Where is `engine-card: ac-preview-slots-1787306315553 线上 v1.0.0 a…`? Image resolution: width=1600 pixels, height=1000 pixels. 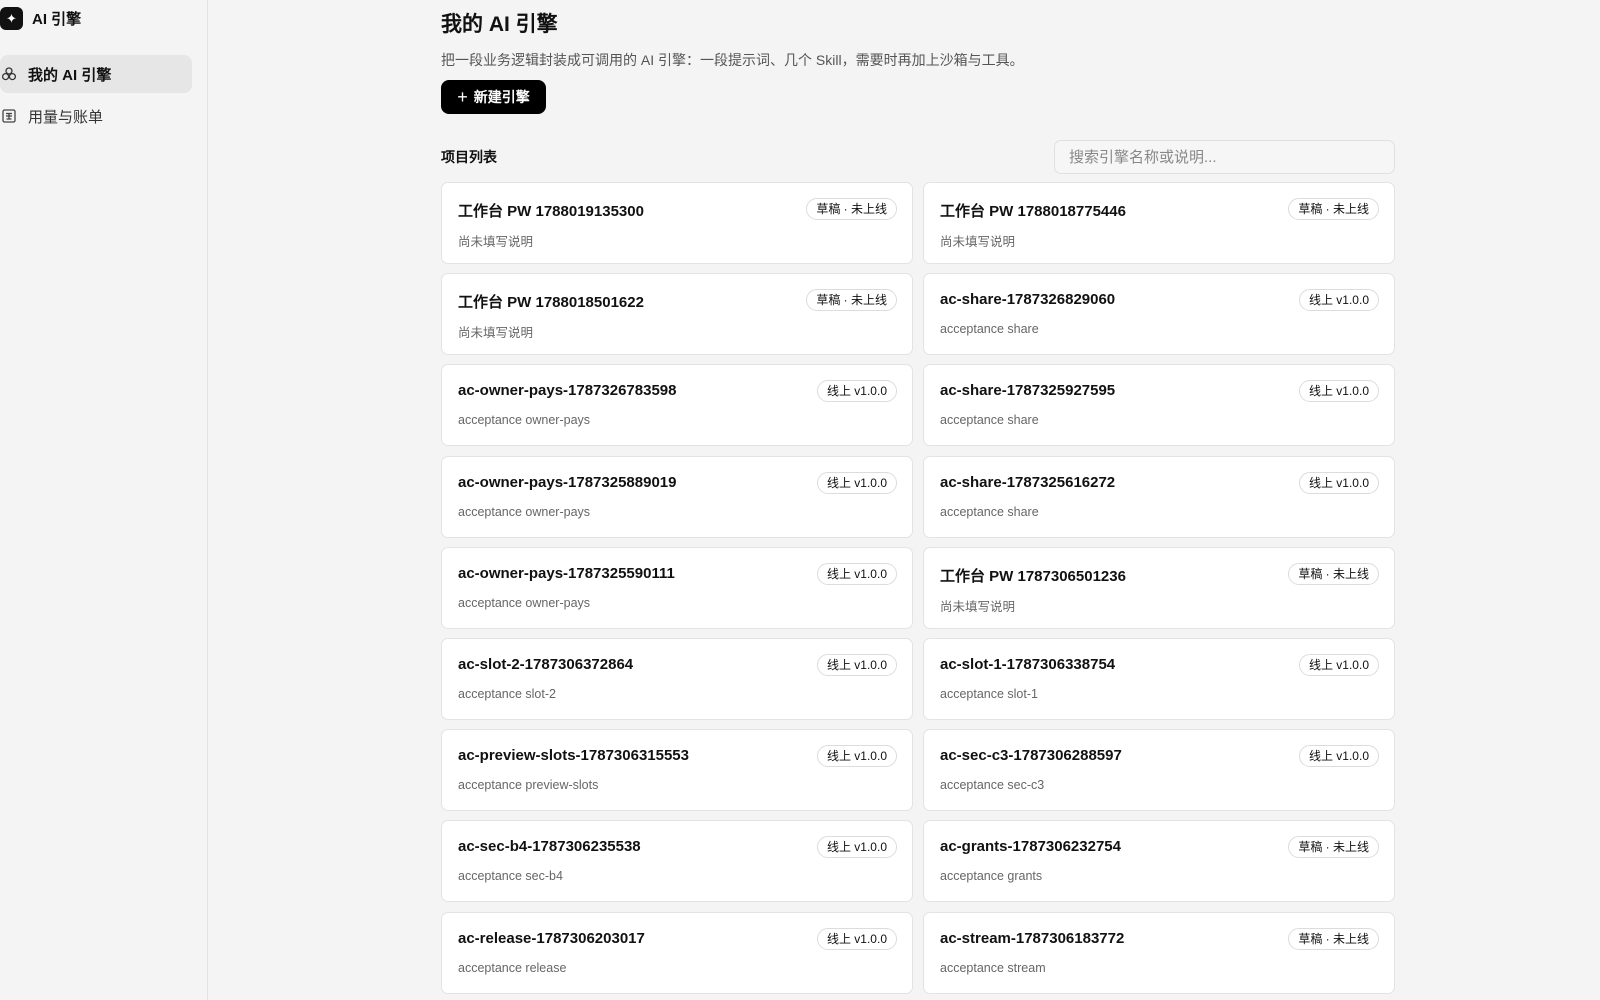
engine-card: ac-preview-slots-1787306315553 线上 v1.0.0 a… is located at coordinates (677, 770).